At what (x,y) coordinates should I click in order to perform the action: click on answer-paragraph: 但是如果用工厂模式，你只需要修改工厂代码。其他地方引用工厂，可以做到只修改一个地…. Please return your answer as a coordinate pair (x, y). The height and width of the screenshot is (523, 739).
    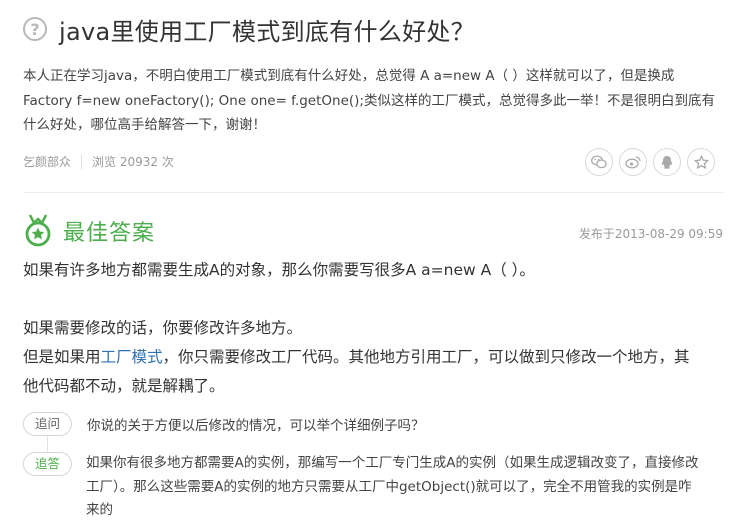
    Looking at the image, I should click on (373, 357).